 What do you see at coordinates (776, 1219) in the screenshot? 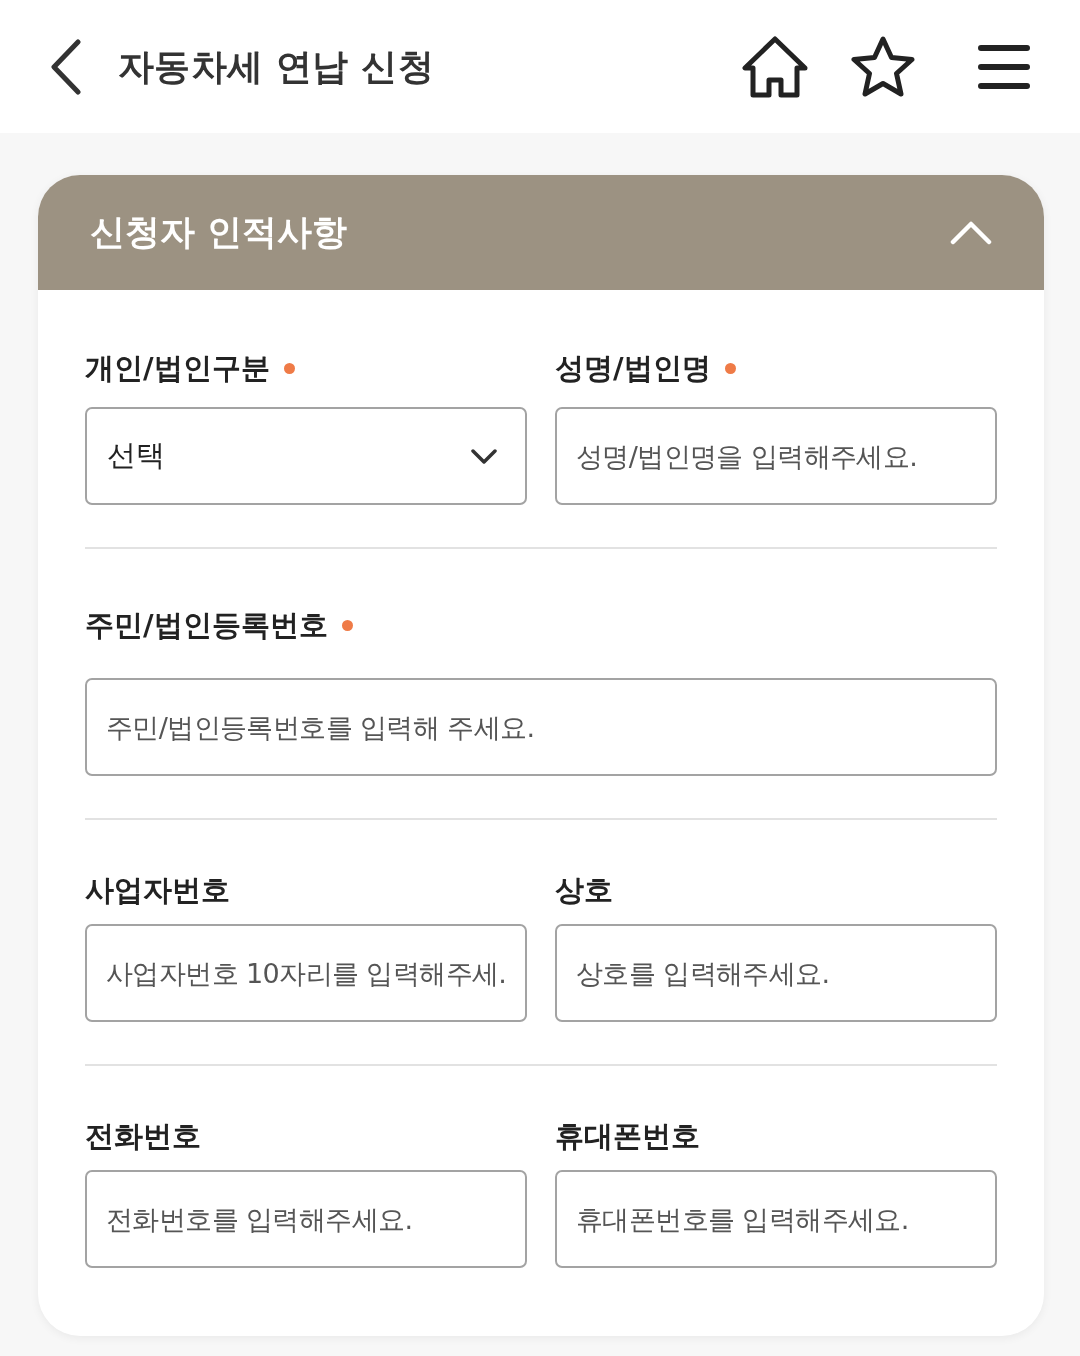
I see `text-field: 휴대폰번호를 입력해주세요.` at bounding box center [776, 1219].